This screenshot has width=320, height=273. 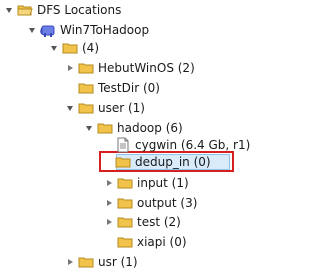 What do you see at coordinates (79, 10) in the screenshot?
I see `tree-node-label: DFS Locations` at bounding box center [79, 10].